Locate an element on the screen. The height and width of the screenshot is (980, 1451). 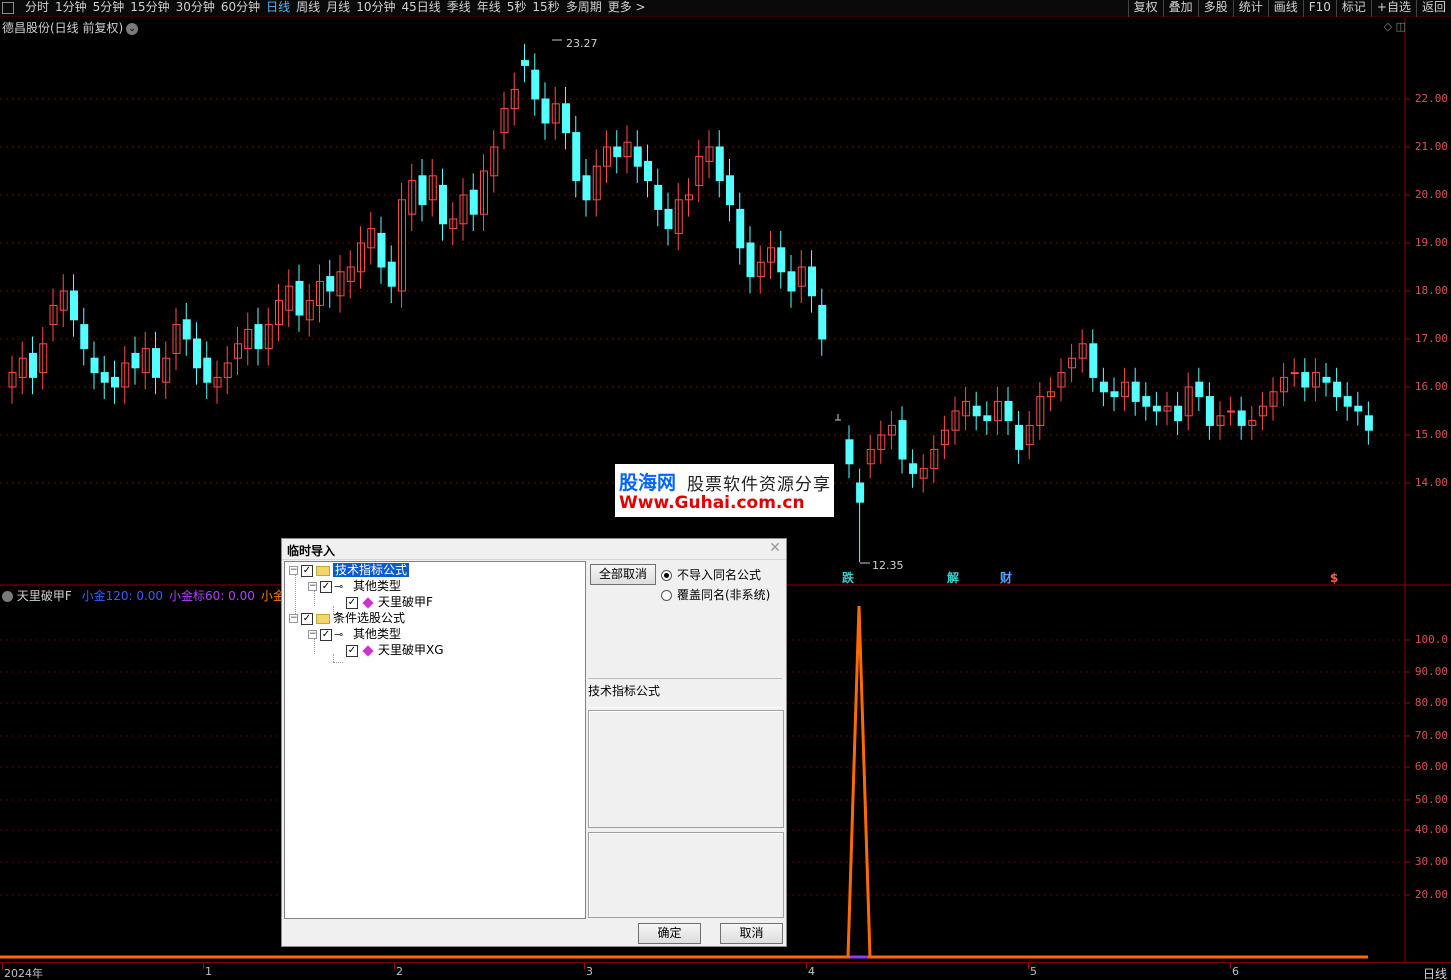
chevron-down-icon: ⌄ is located at coordinates (132, 28).